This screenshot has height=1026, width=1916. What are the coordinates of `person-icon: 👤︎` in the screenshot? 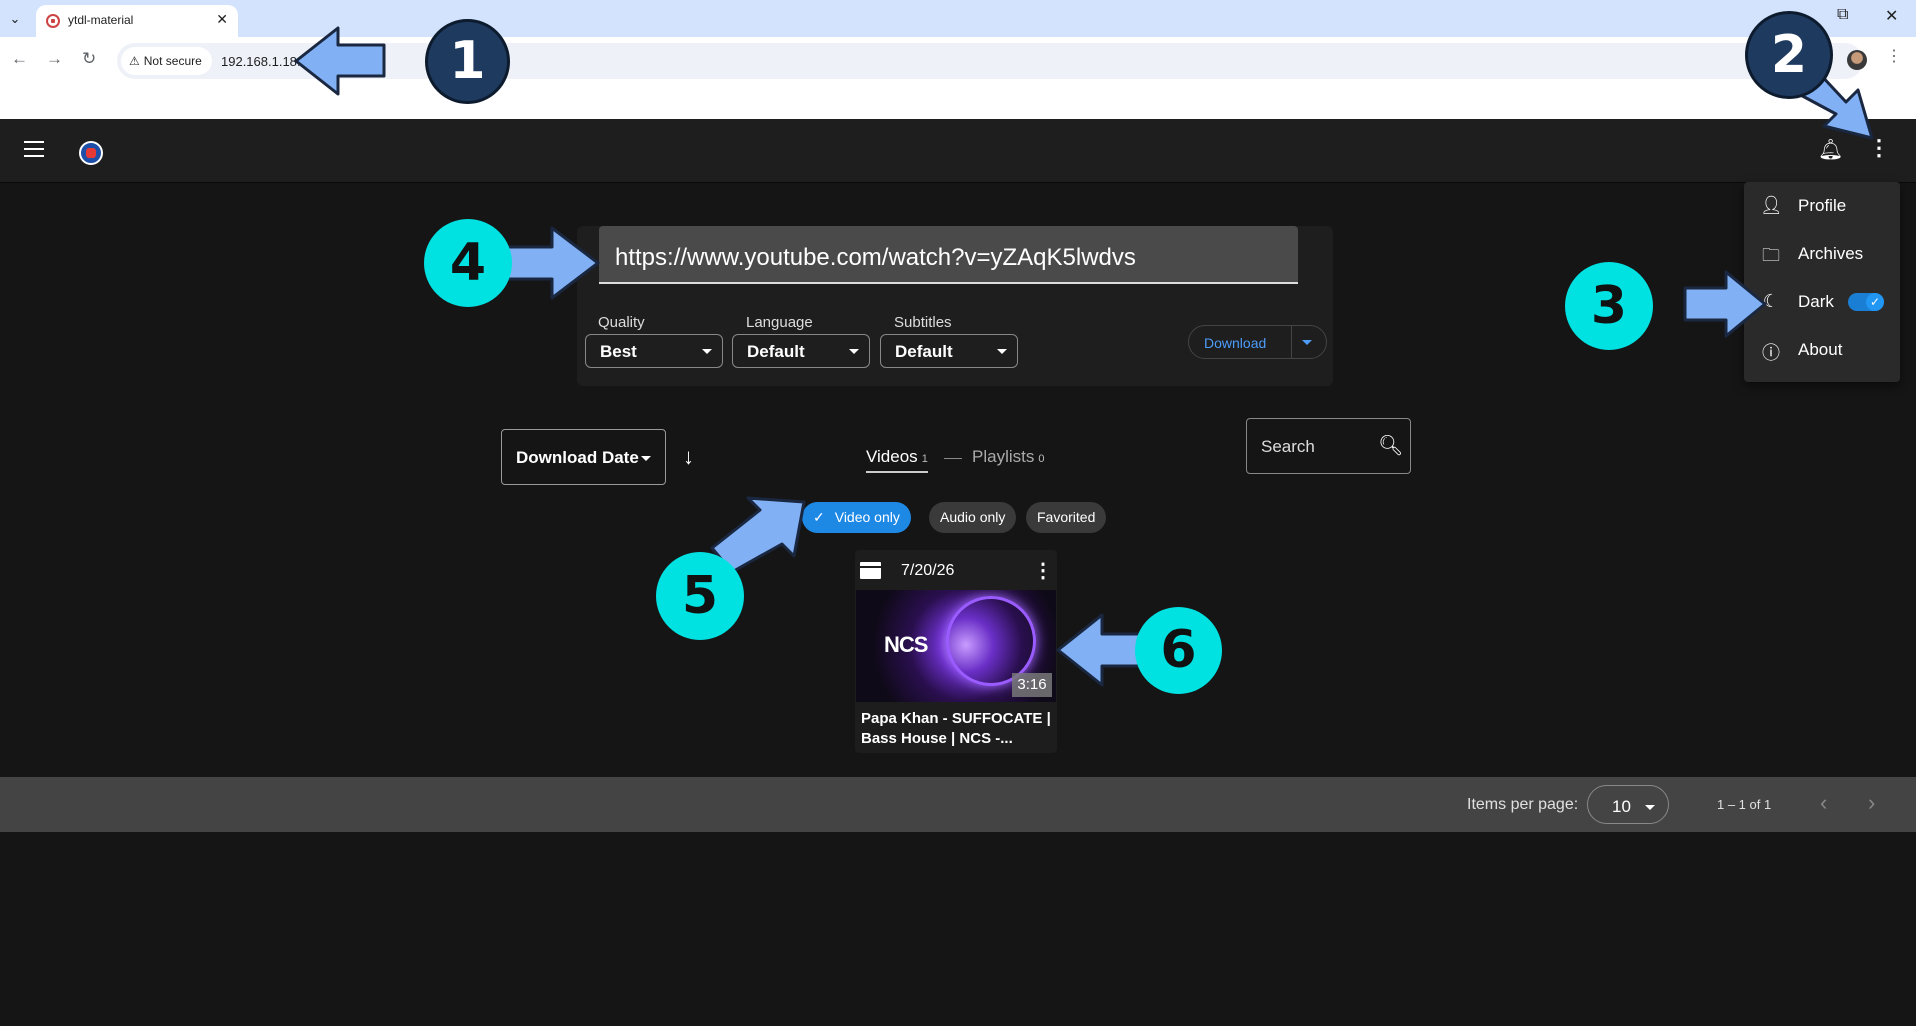 It's located at (1771, 205).